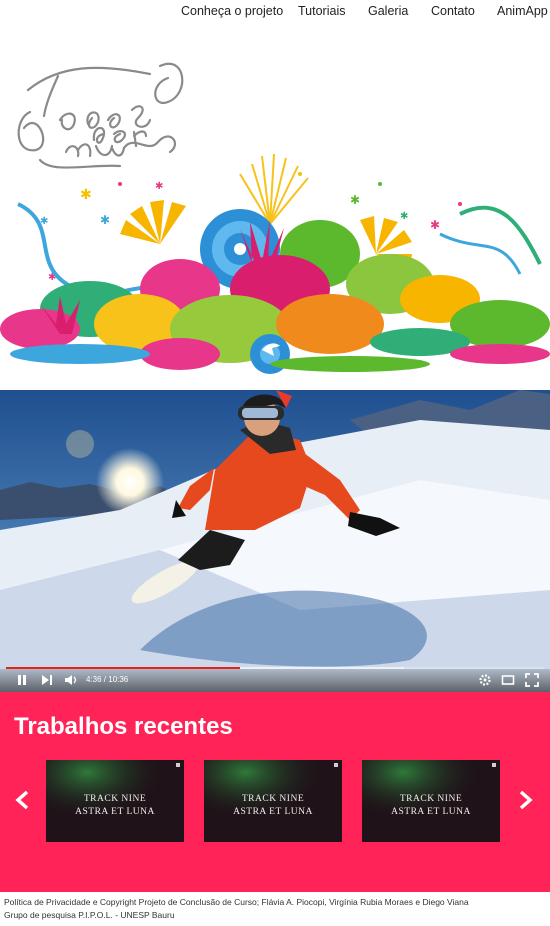 The image size is (550, 926). Describe the element at coordinates (232, 11) in the screenshot. I see `nav-item-conheca-o-projeto: Conheça o projeto` at that location.